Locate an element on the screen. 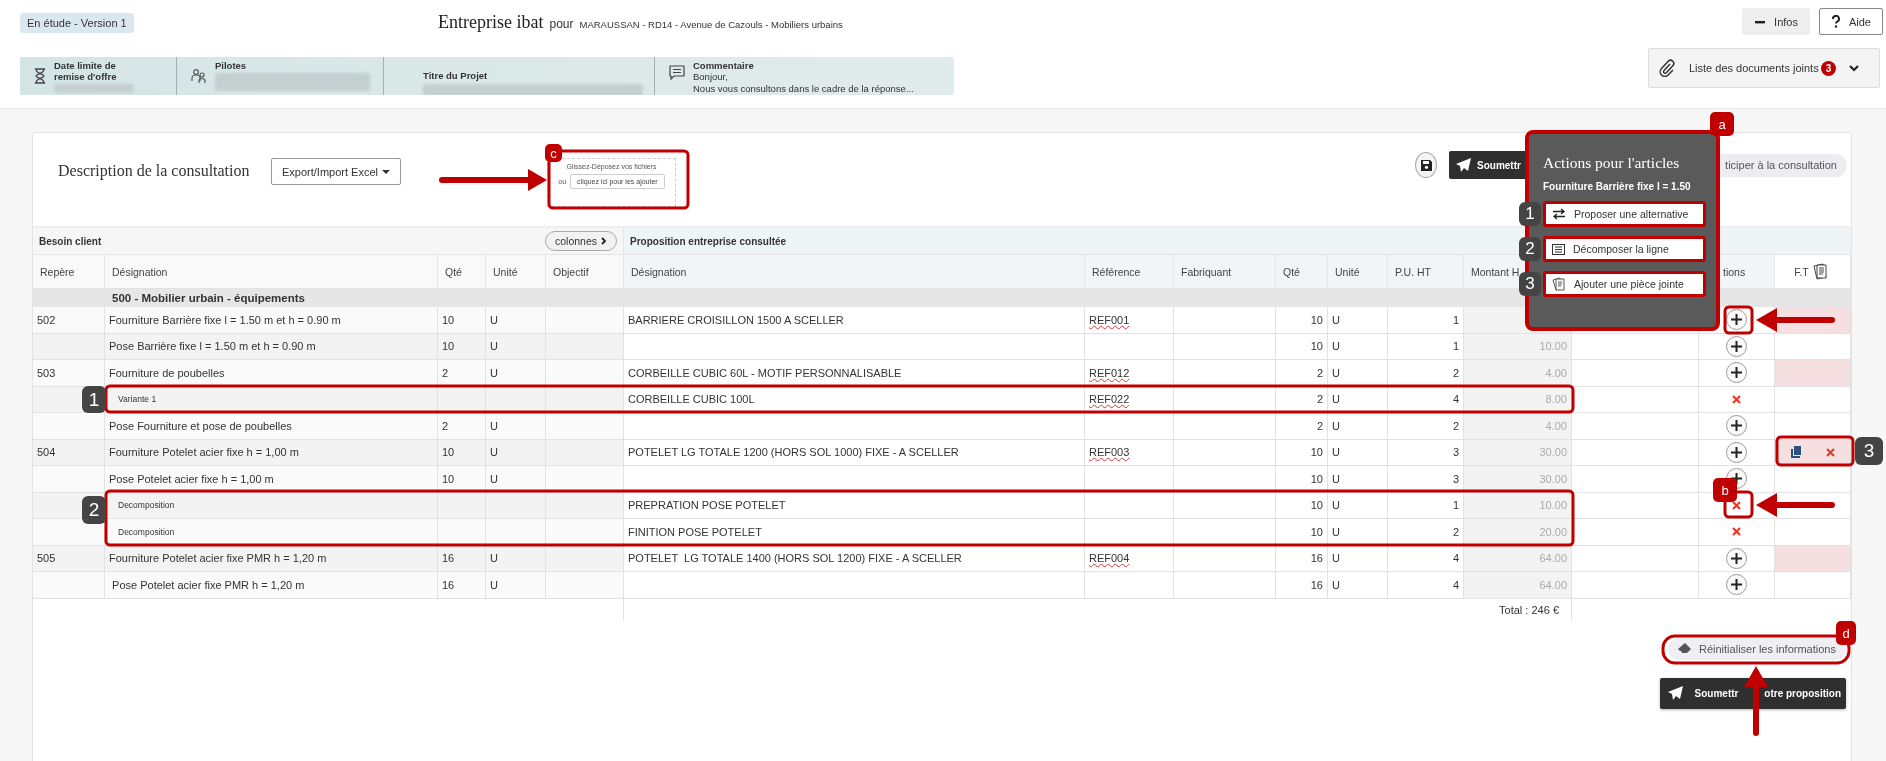 The height and width of the screenshot is (761, 1886). table-cell: Fourniture de poubelles is located at coordinates (271, 373).